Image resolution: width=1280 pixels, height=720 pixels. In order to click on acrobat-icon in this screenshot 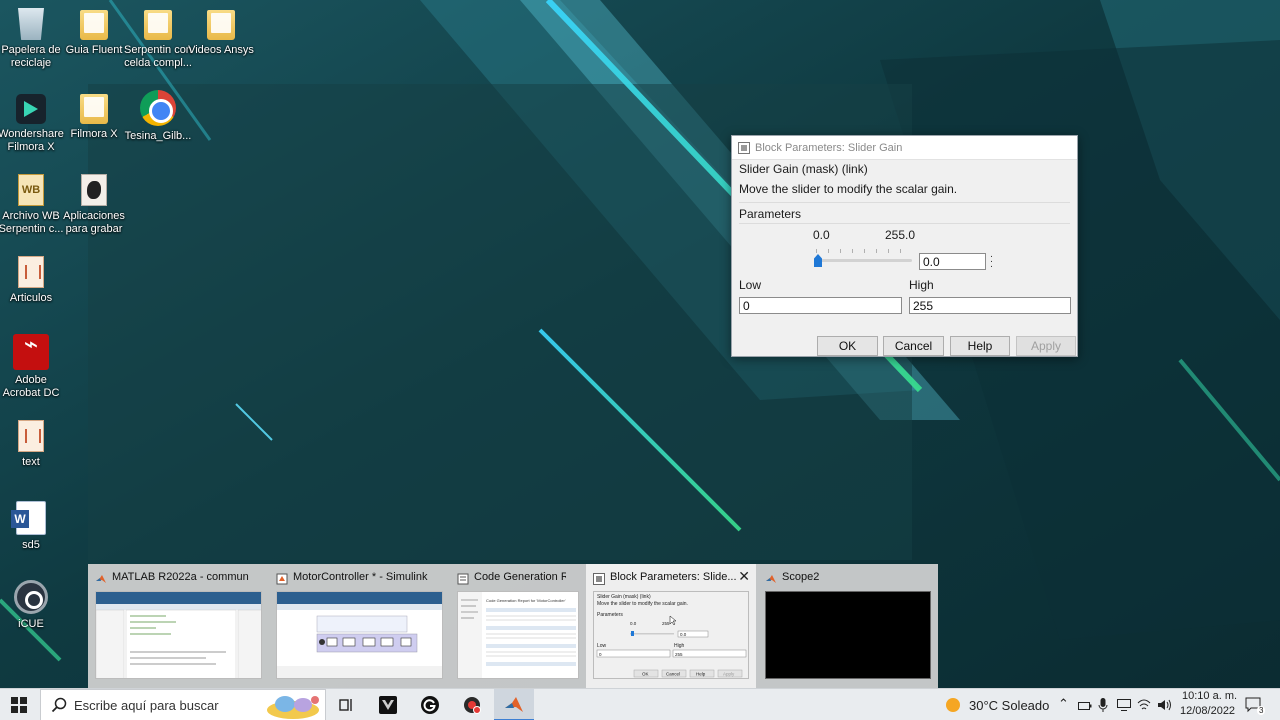, I will do `click(31, 352)`.